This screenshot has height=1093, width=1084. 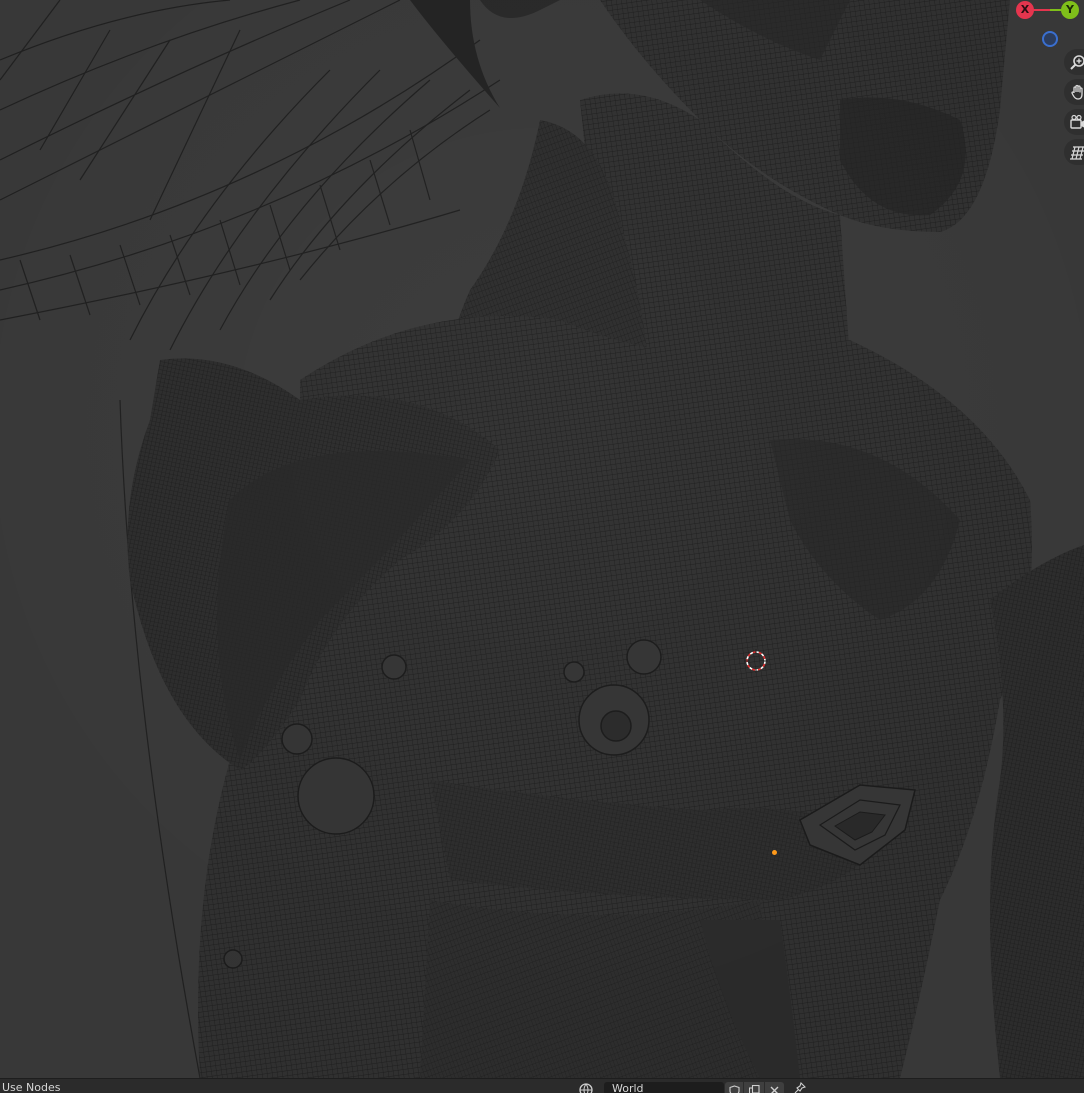 What do you see at coordinates (1077, 121) in the screenshot?
I see `camera-icon` at bounding box center [1077, 121].